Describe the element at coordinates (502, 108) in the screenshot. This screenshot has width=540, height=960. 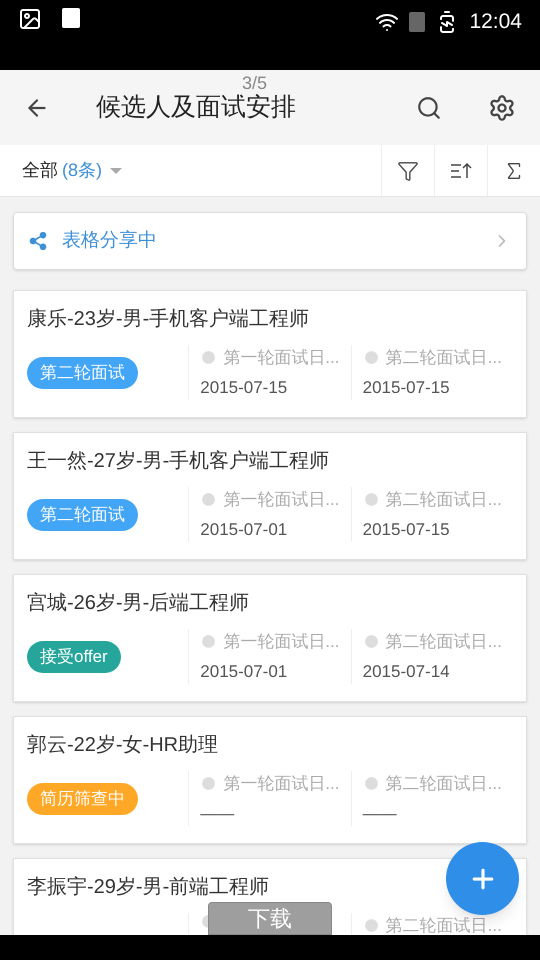
I see `settings-button` at that location.